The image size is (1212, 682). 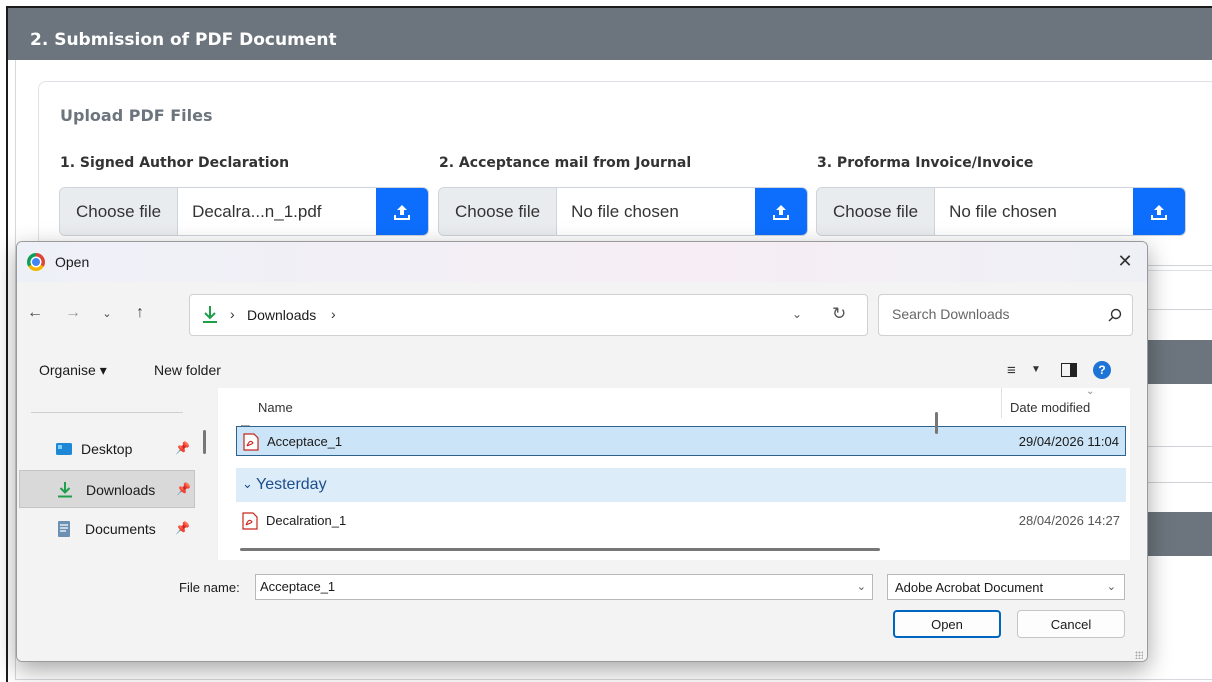 I want to click on search-icon, so click(x=1115, y=315).